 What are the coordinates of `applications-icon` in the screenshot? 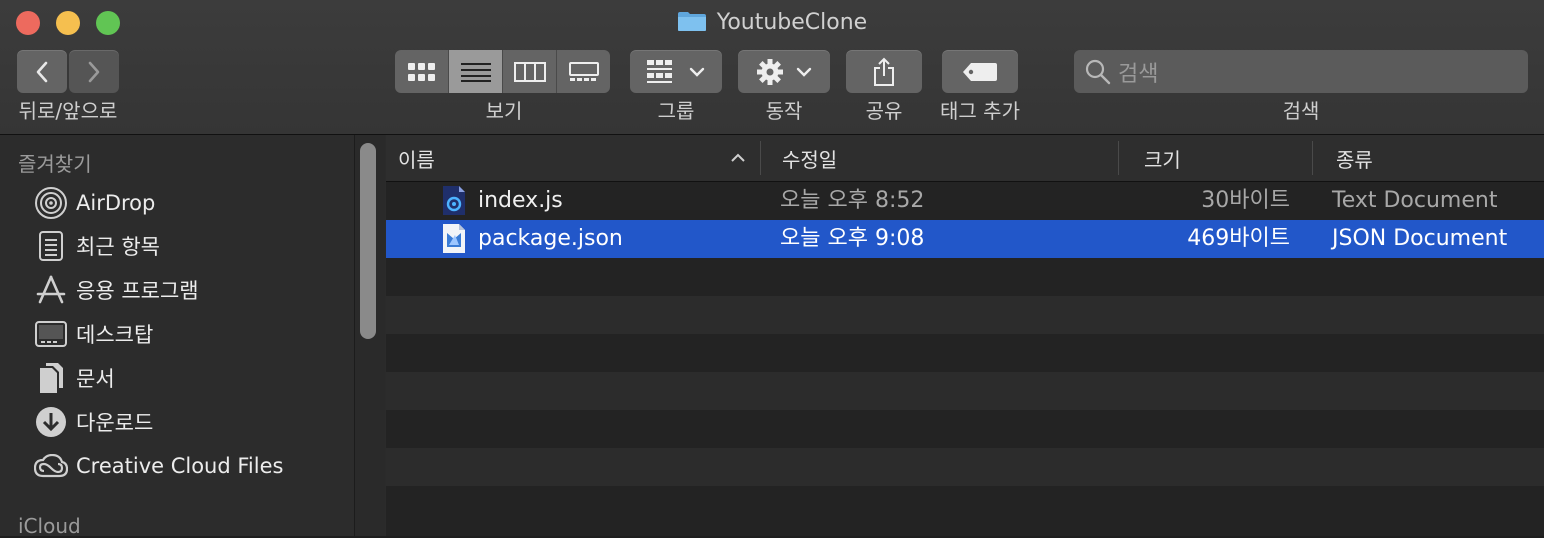 It's located at (51, 290).